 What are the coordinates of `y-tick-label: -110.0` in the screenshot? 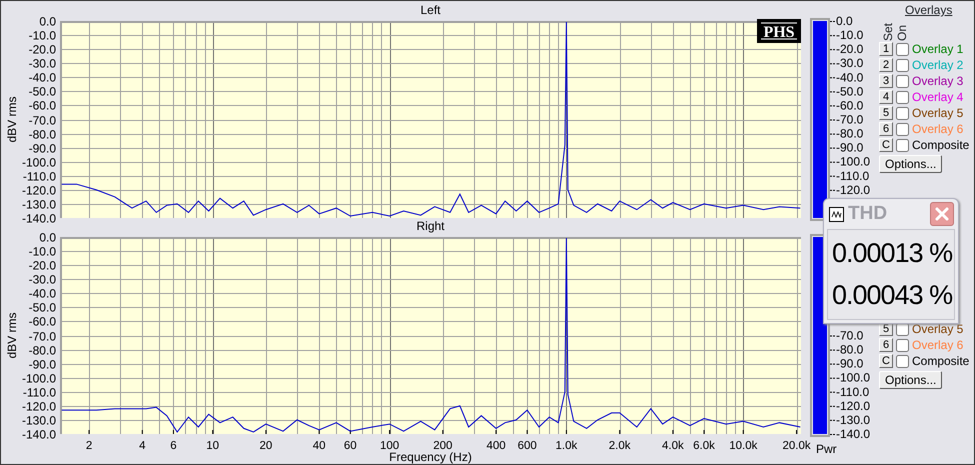 It's located at (39, 177).